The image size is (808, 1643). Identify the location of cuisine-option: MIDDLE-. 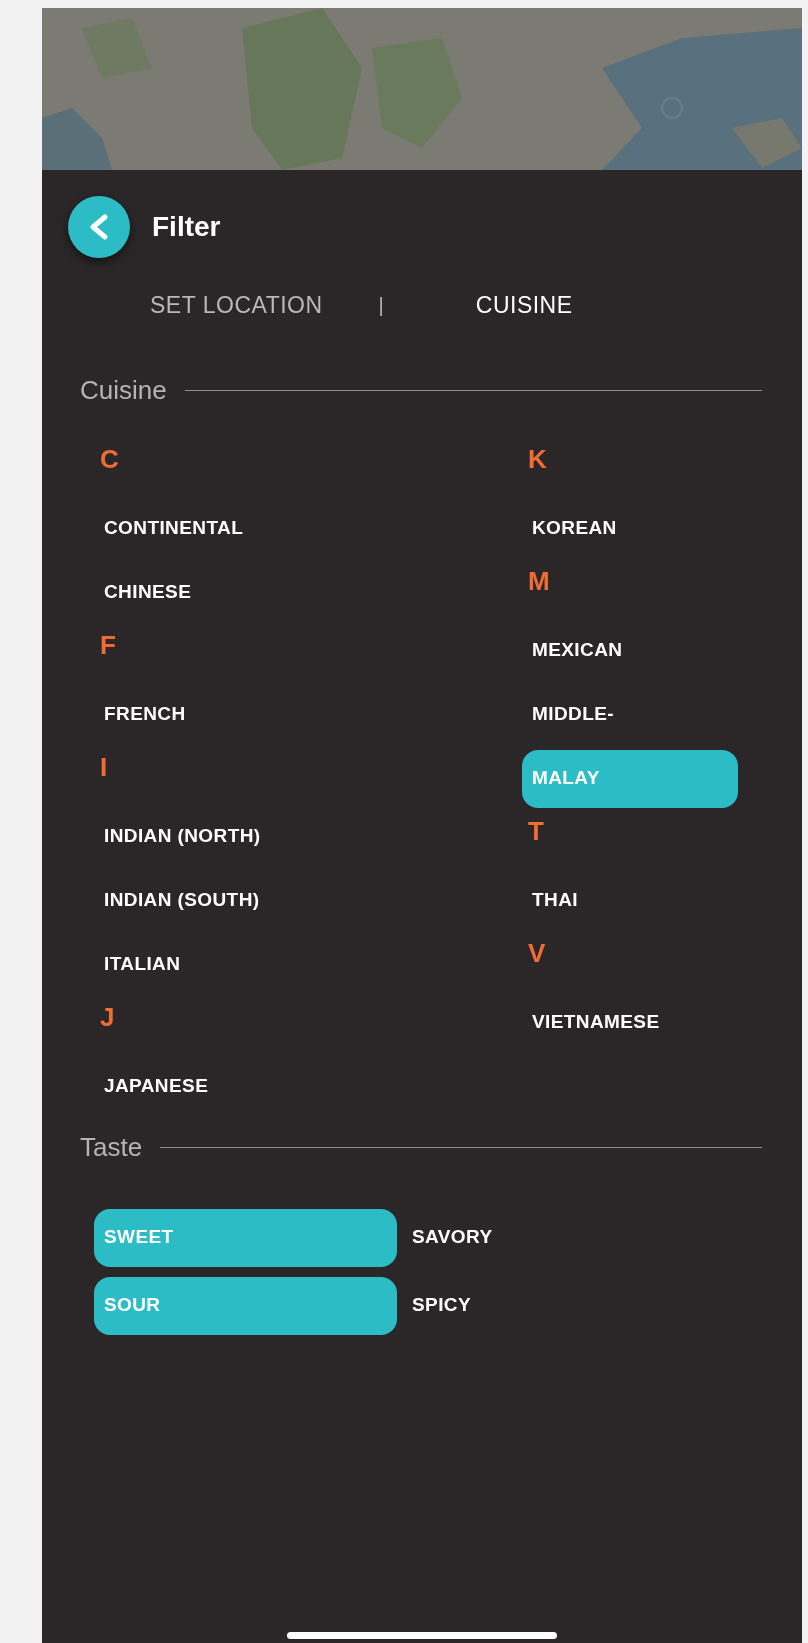
(630, 714).